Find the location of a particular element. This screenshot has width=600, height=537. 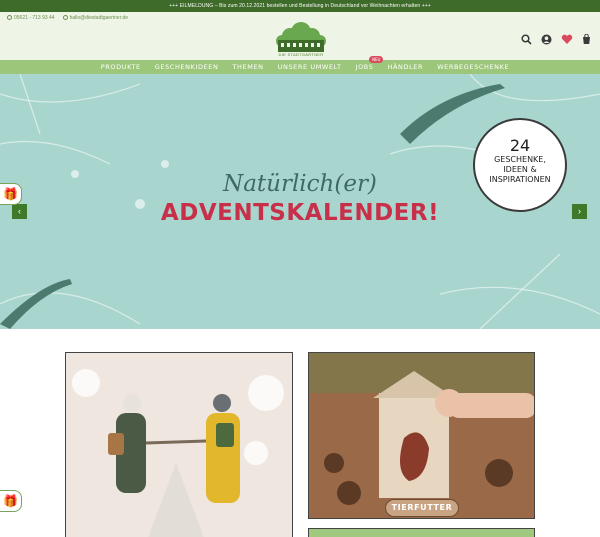

tierfutter-label: TIERFUTTER is located at coordinates (422, 508).